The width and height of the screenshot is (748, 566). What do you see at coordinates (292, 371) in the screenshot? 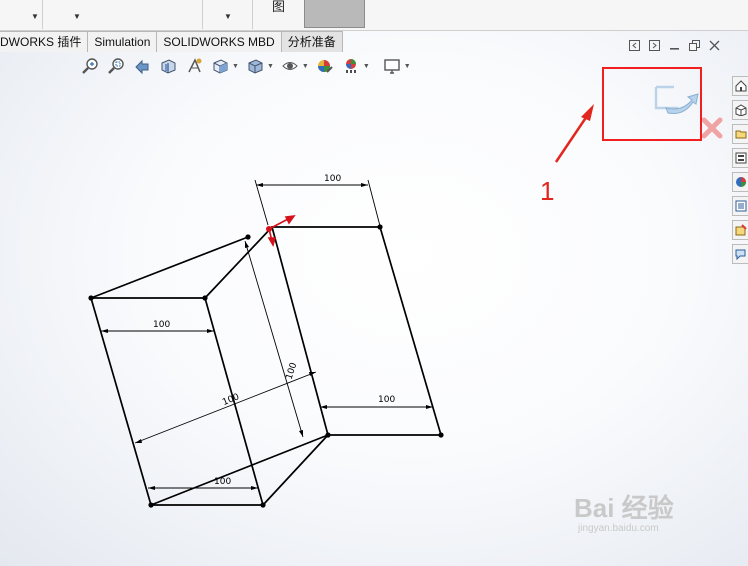
I see `dimension-depth: 100` at bounding box center [292, 371].